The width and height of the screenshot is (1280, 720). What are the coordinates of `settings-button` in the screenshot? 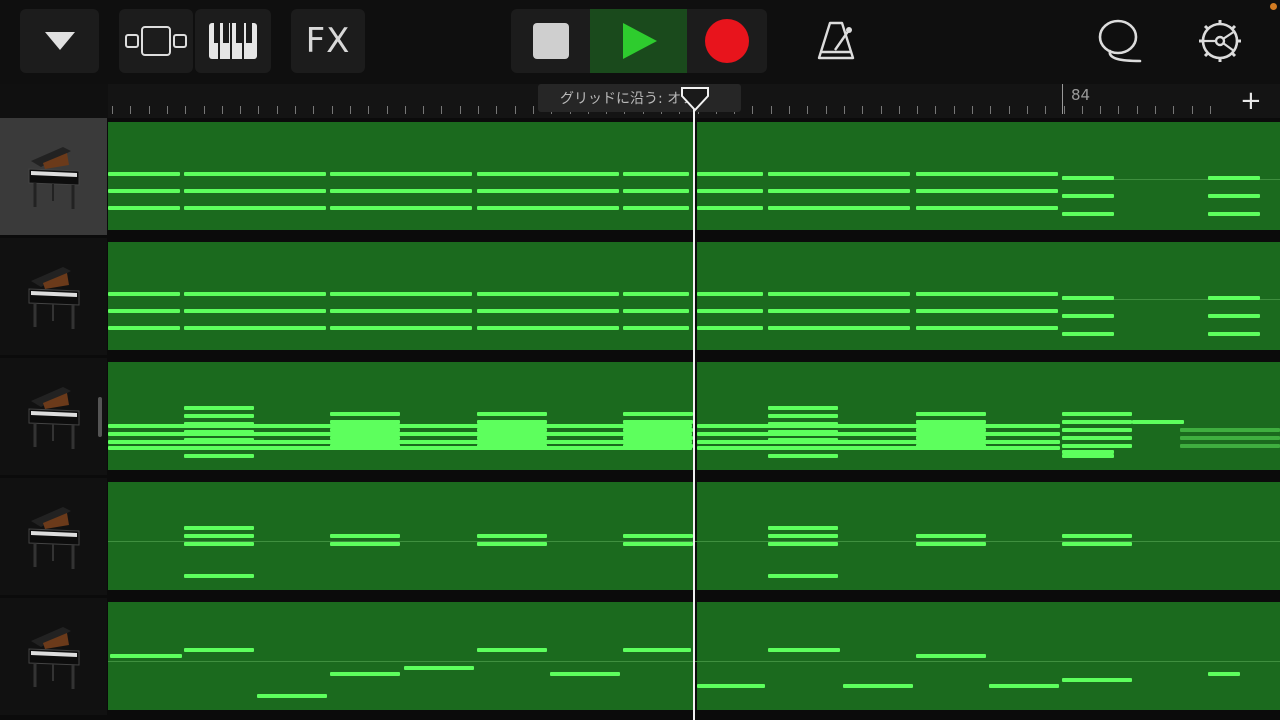 It's located at (1220, 41).